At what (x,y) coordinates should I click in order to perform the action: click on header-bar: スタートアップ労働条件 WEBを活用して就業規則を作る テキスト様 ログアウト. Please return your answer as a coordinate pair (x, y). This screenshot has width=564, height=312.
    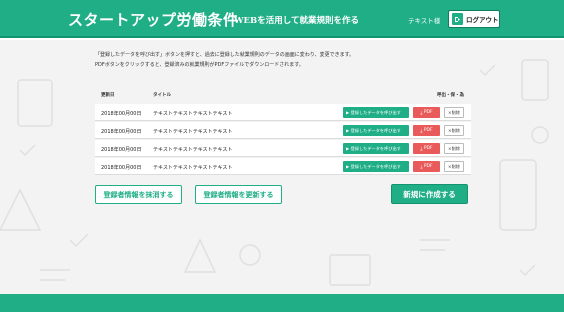
    Looking at the image, I should click on (282, 19).